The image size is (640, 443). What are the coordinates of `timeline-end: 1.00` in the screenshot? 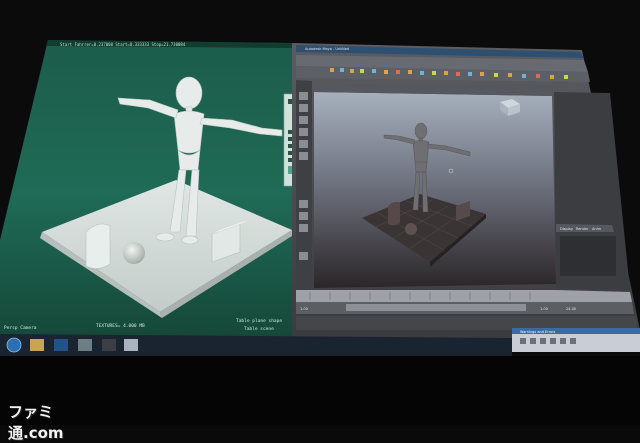 It's located at (544, 309).